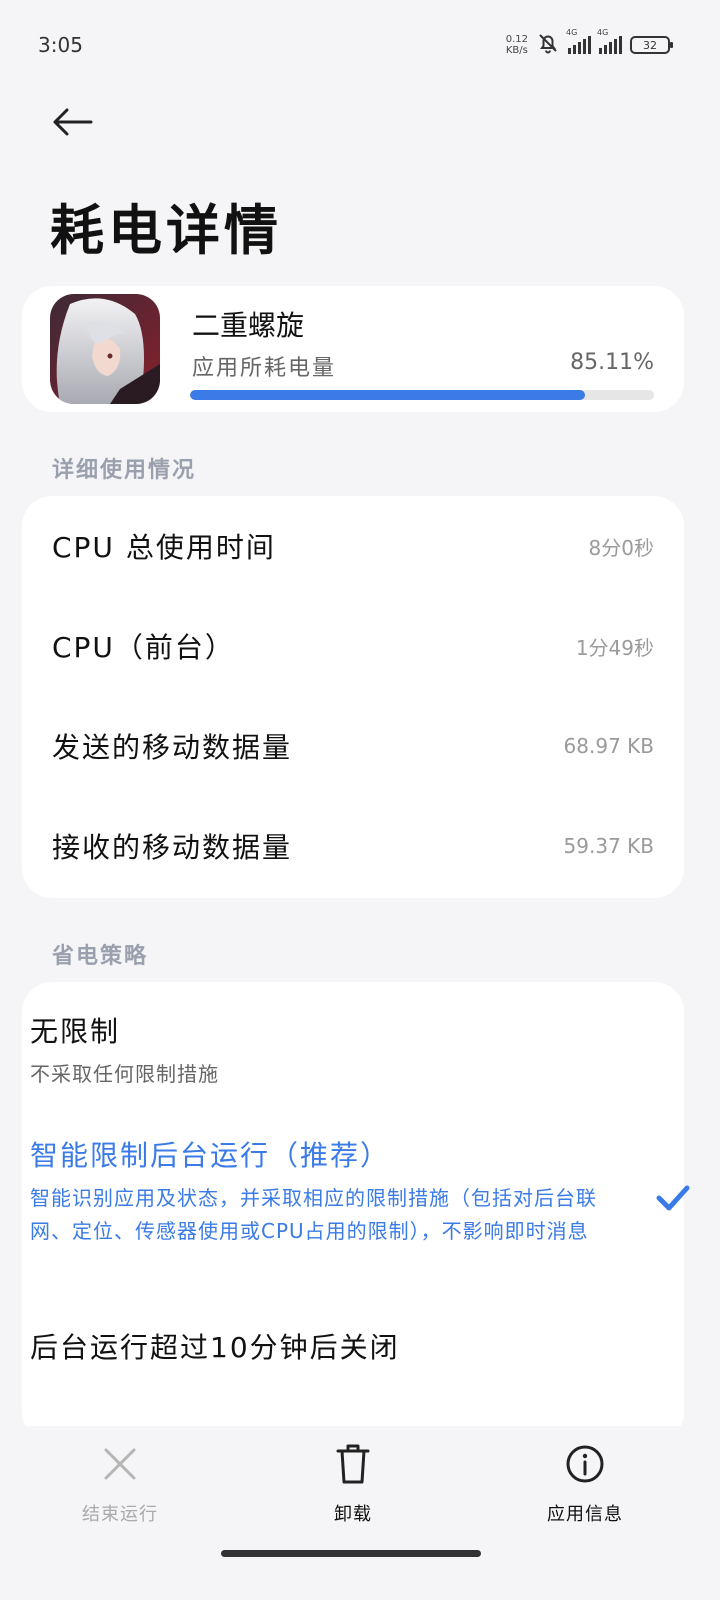 The width and height of the screenshot is (720, 1600). What do you see at coordinates (360, 1050) in the screenshot?
I see `policy-option-unrestricted: 无限制 不采取任何限制措施` at bounding box center [360, 1050].